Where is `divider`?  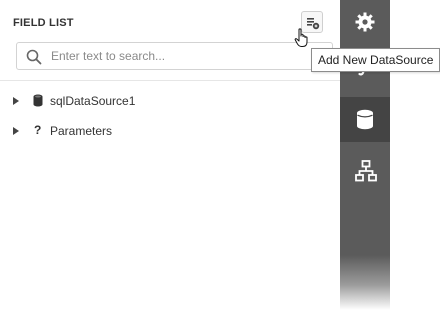 divider is located at coordinates (170, 80).